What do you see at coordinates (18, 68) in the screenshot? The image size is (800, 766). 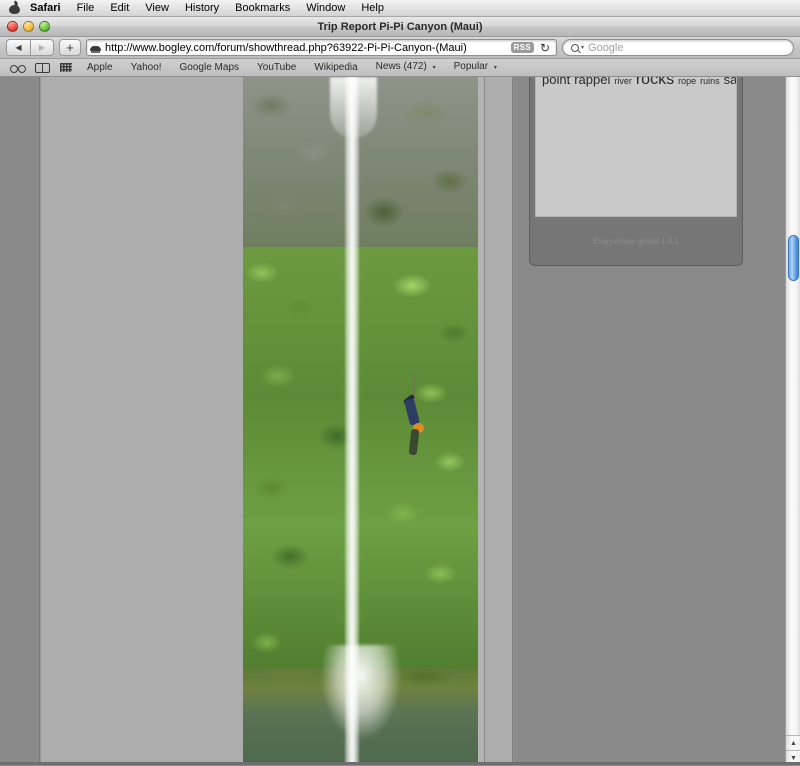 I see `reading-glasses-icon` at bounding box center [18, 68].